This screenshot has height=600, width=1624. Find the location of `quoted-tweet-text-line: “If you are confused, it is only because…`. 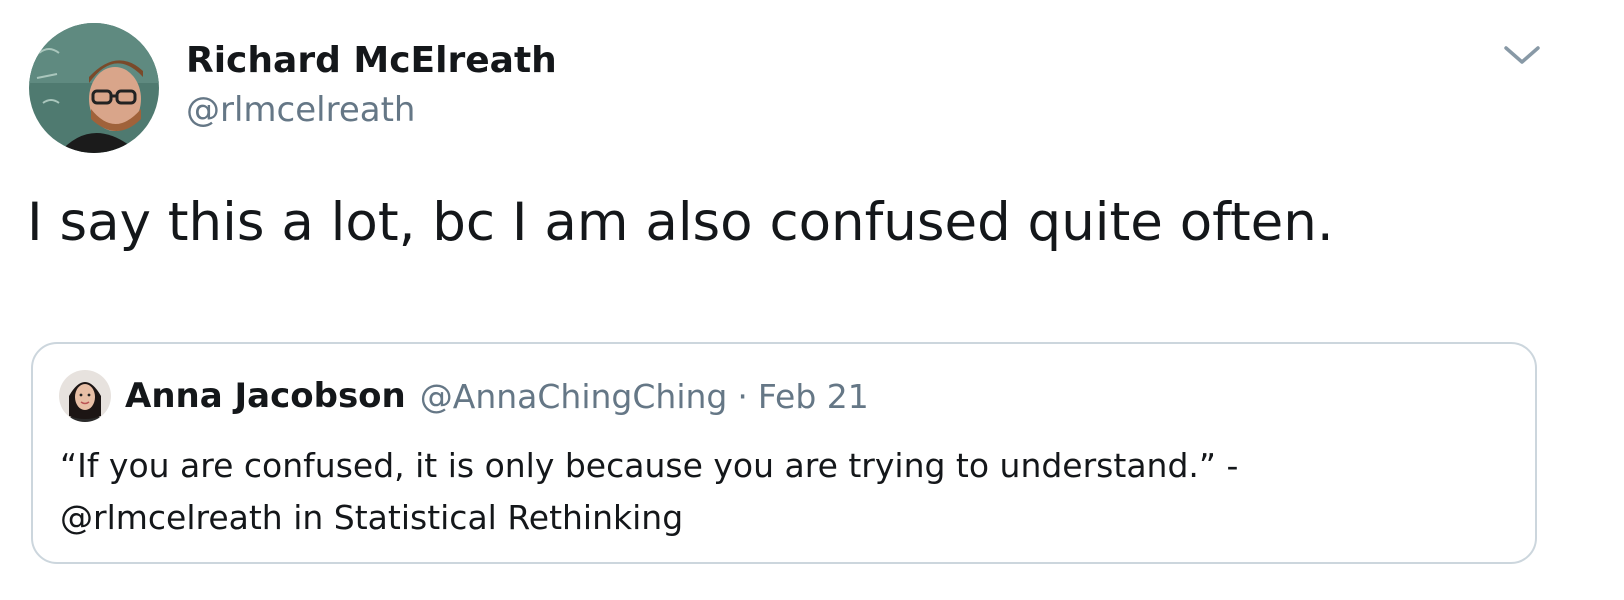

quoted-tweet-text-line: “If you are confused, it is only because… is located at coordinates (649, 465).